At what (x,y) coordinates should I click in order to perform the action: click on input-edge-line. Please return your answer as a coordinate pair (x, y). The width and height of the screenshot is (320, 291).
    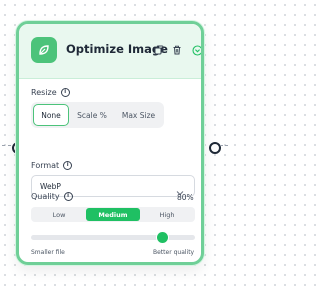
    Looking at the image, I should click on (6, 146).